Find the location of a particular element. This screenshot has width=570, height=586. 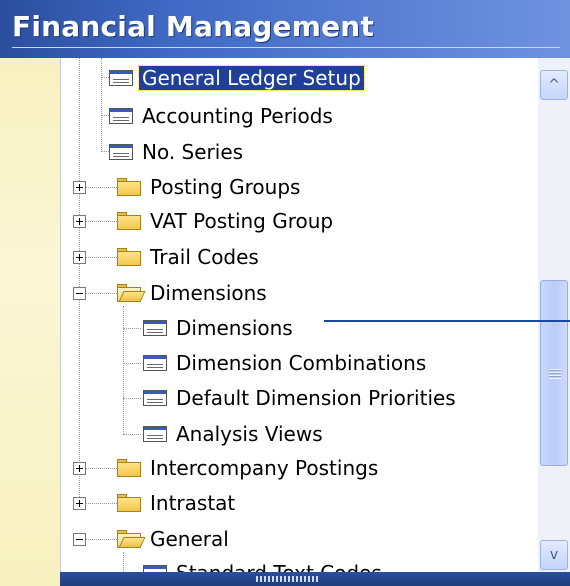

decorative-side-strip is located at coordinates (30, 322).